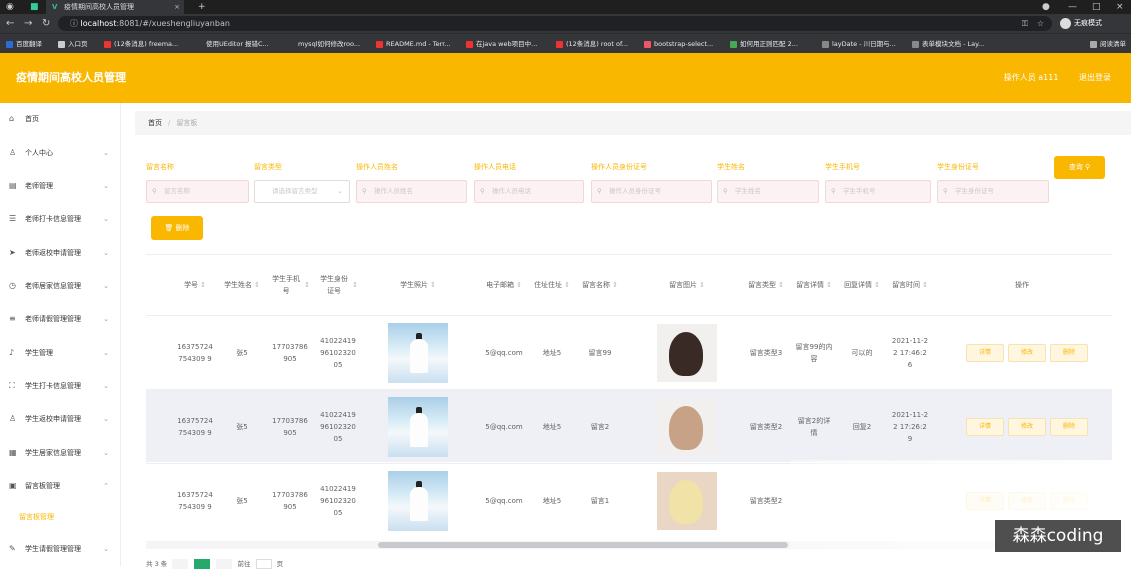  I want to click on sidebar-subitem-message-board: 留言板管理, so click(60, 517).